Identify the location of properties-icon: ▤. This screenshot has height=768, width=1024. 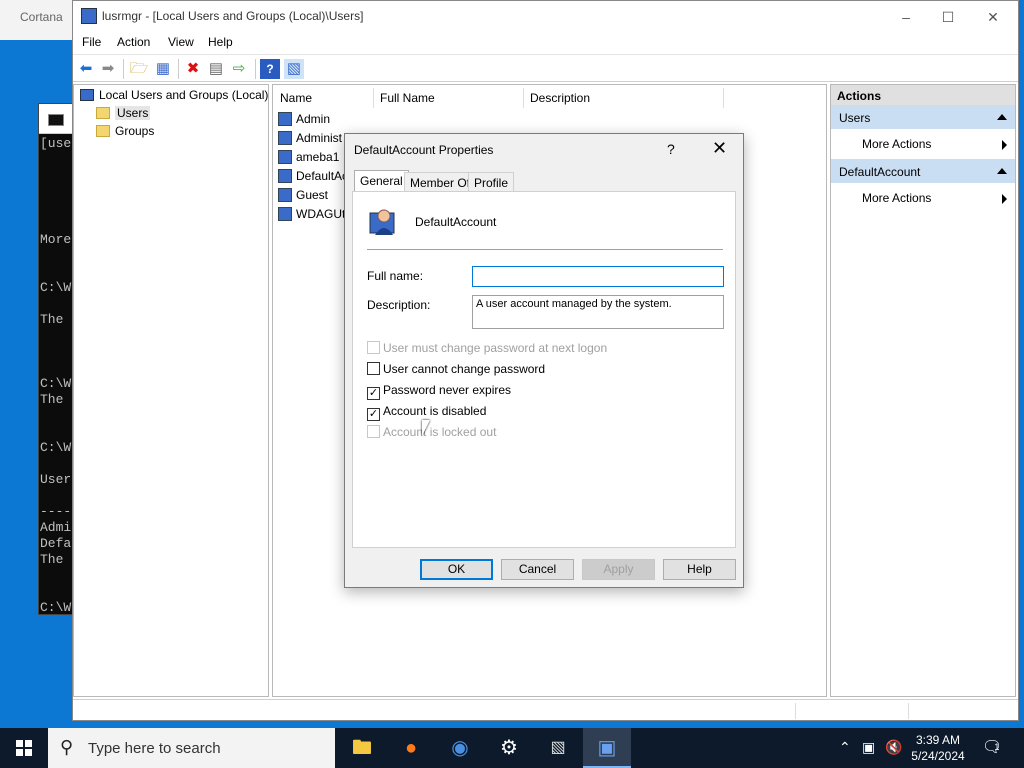
(216, 69).